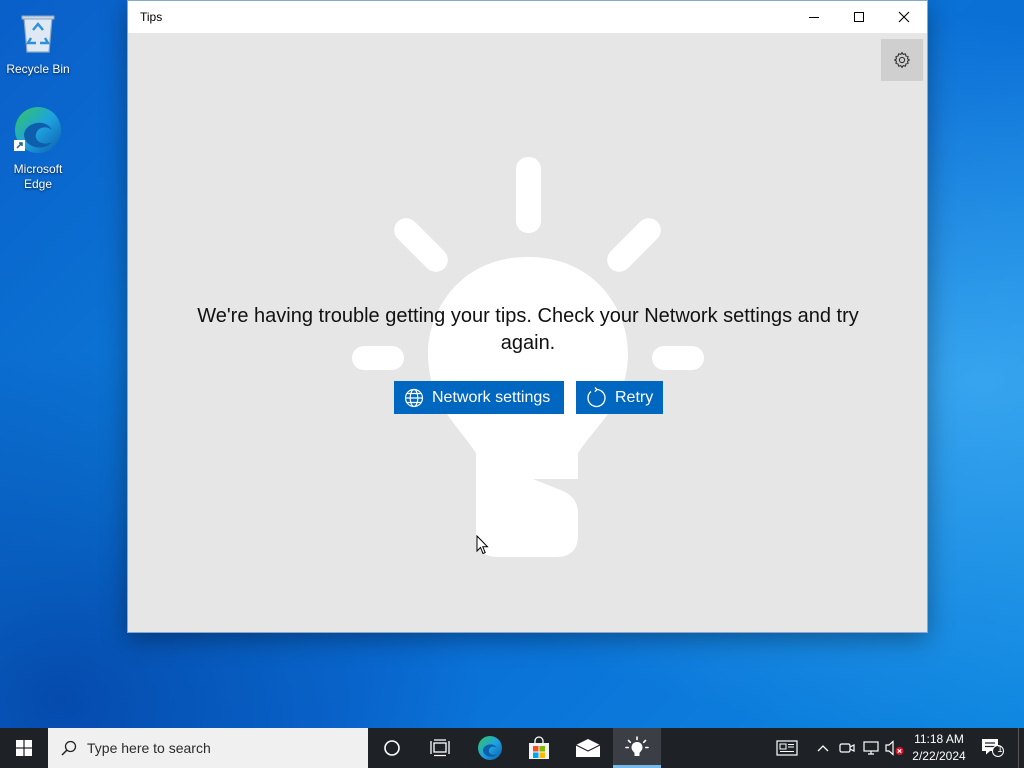  I want to click on meet-now-button, so click(847, 748).